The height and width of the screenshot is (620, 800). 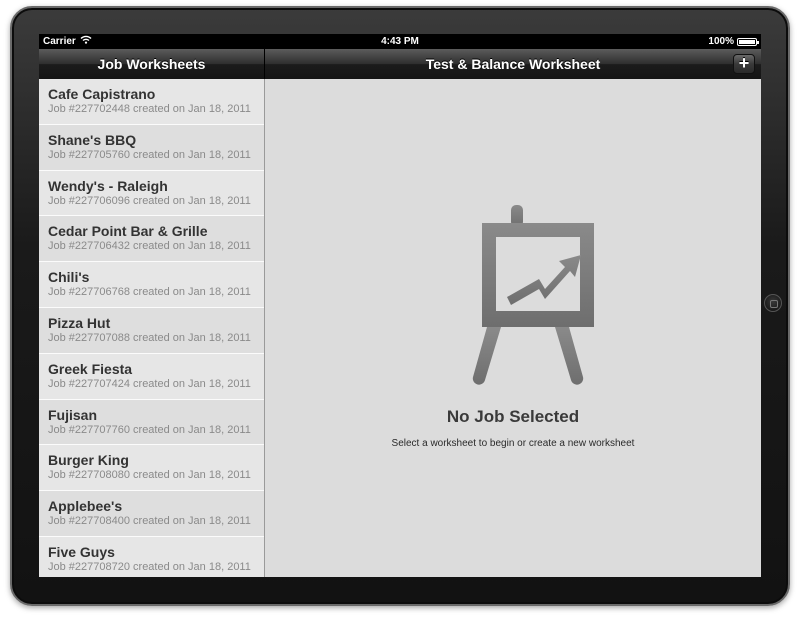 I want to click on item-subtitle: Job #227708080 created on Jan 18, 2011, so click(x=149, y=475).